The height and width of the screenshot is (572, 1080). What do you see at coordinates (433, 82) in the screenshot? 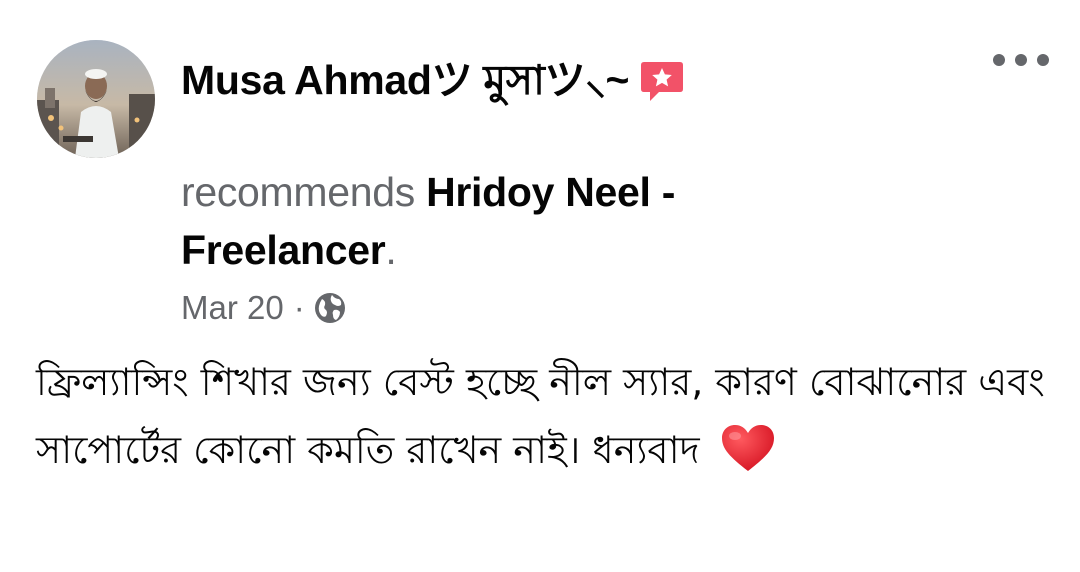
I see `author-row: Musa Ahmadツ মুসাツ⸜~` at bounding box center [433, 82].